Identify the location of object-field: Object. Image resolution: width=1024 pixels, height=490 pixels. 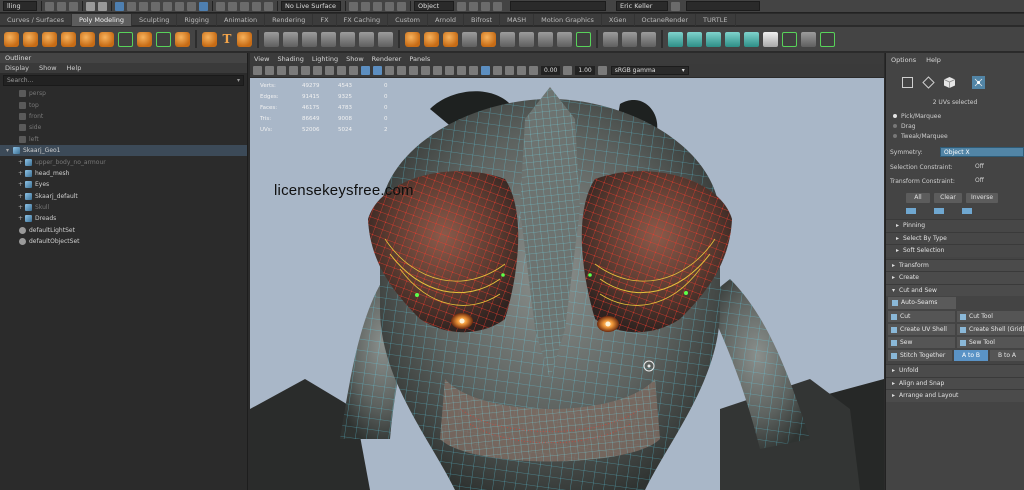
(434, 6).